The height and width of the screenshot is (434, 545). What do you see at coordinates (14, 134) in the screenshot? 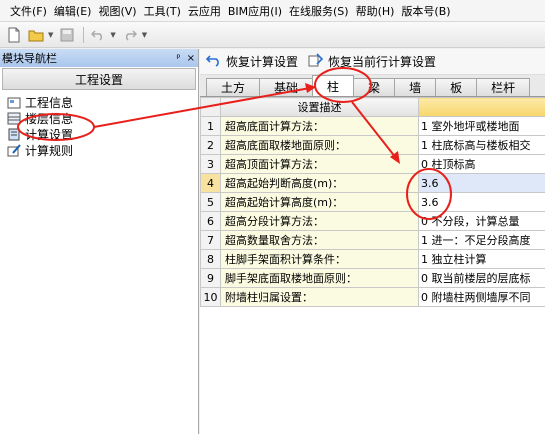
I see `calc-settings-icon` at bounding box center [14, 134].